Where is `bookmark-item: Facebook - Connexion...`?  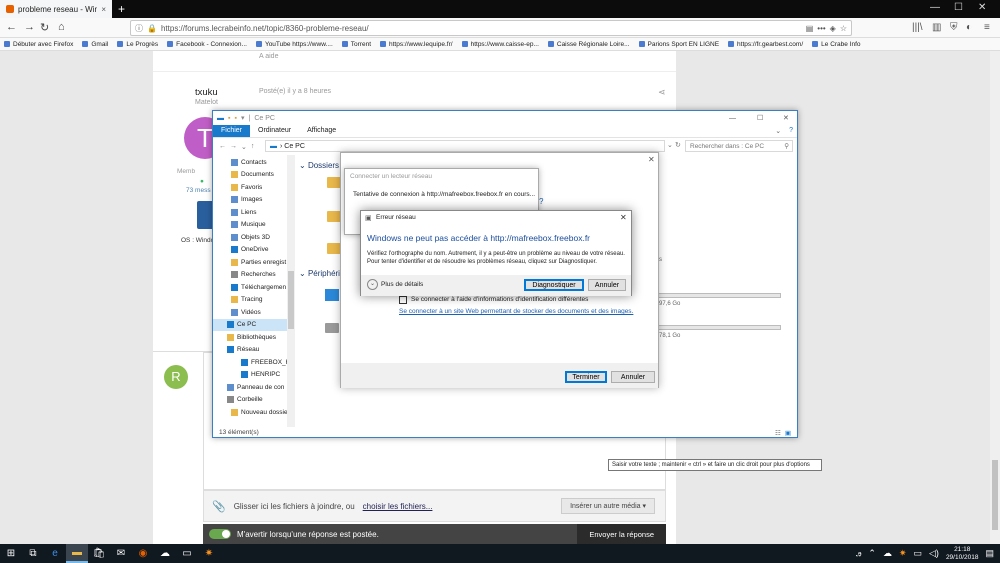 bookmark-item: Facebook - Connexion... is located at coordinates (207, 44).